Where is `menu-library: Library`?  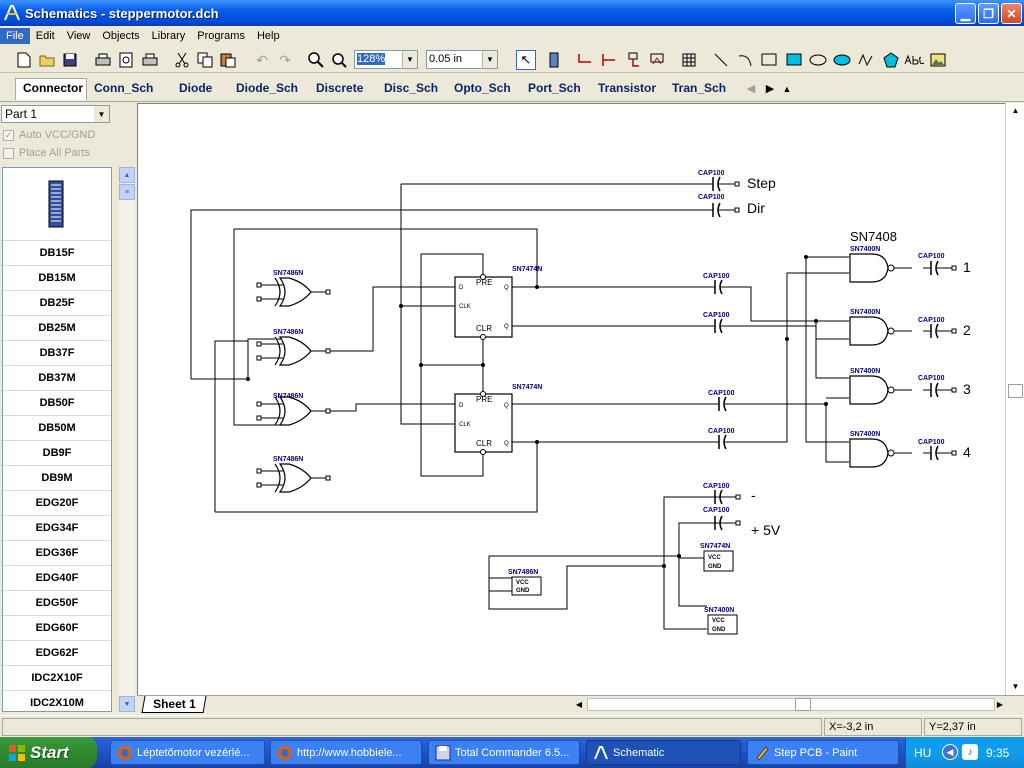
menu-library: Library is located at coordinates (169, 36).